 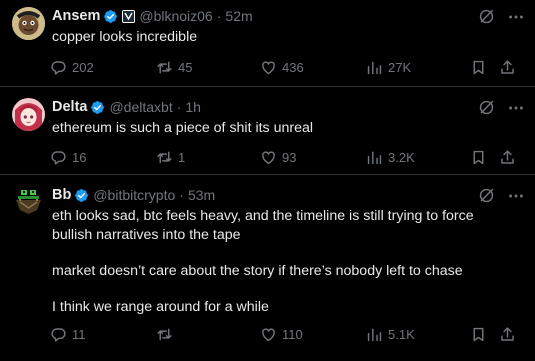 What do you see at coordinates (125, 37) in the screenshot?
I see `tweet-paragraph: copper looks incredible` at bounding box center [125, 37].